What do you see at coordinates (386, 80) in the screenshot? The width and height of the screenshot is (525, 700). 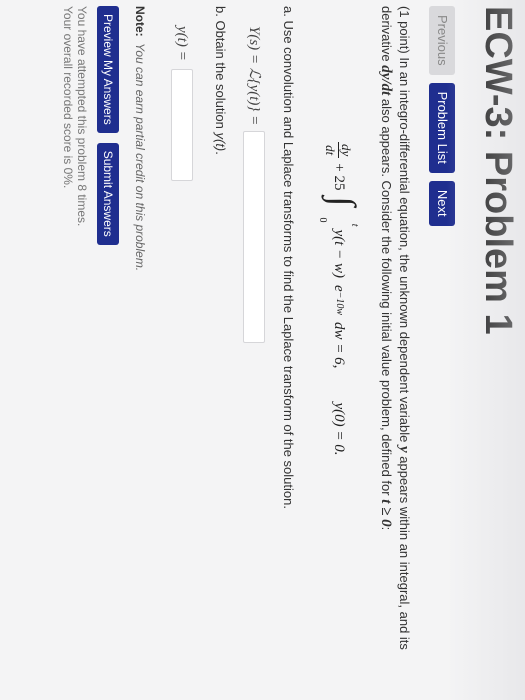 I see `var-derivative: dy/dt` at bounding box center [386, 80].